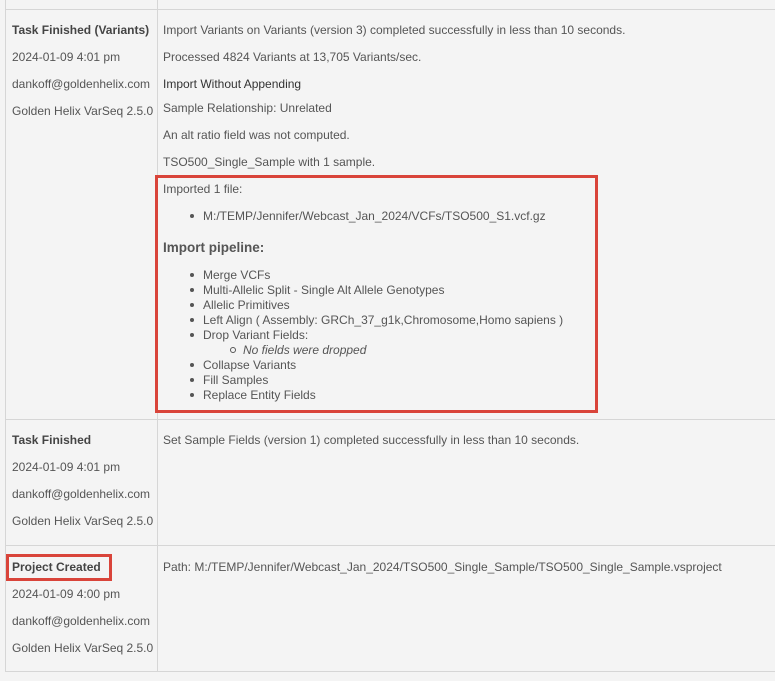  Describe the element at coordinates (232, 84) in the screenshot. I see `detail-line: Import Without Appending` at that location.